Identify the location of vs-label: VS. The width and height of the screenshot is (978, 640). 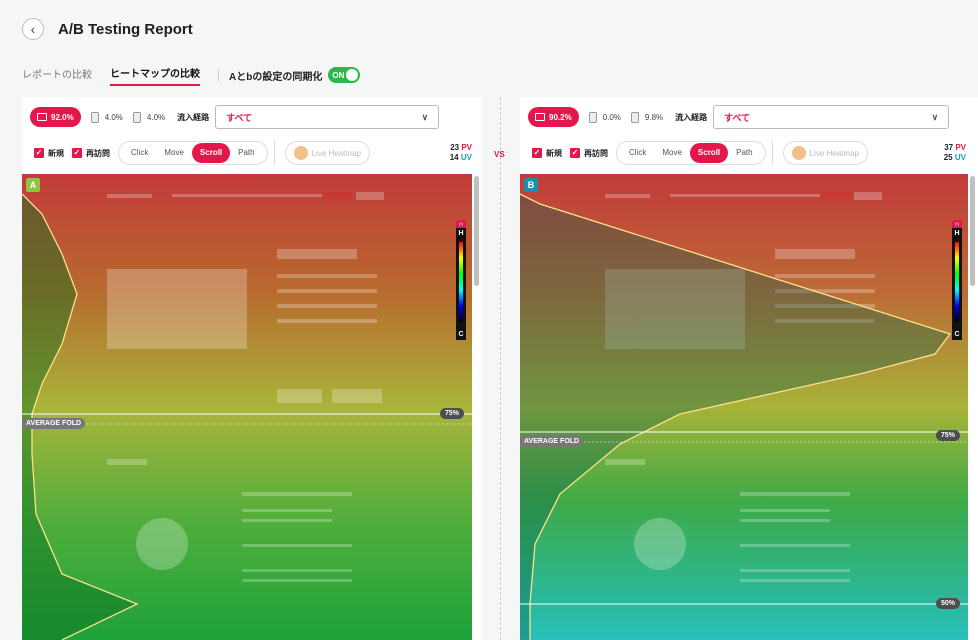
(499, 154).